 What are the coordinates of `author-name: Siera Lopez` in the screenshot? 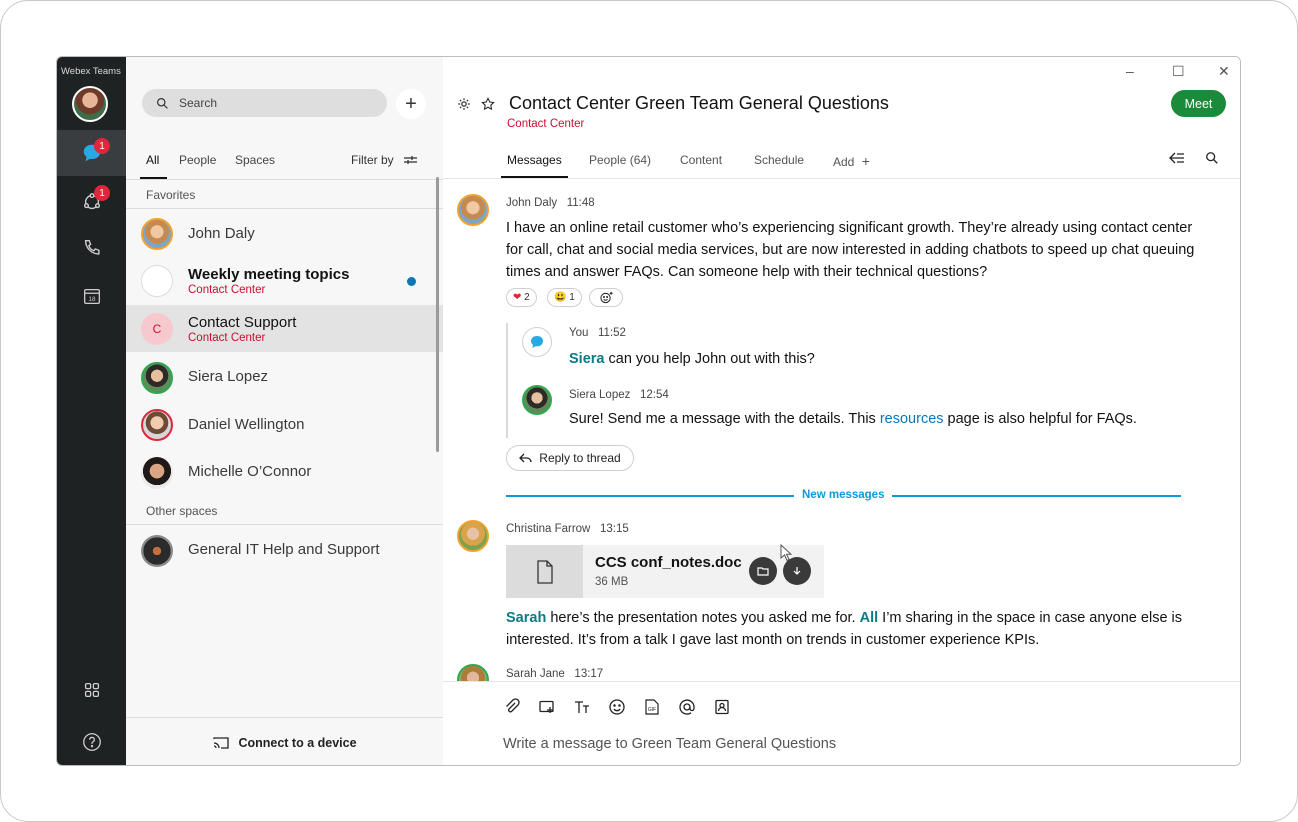 It's located at (600, 395).